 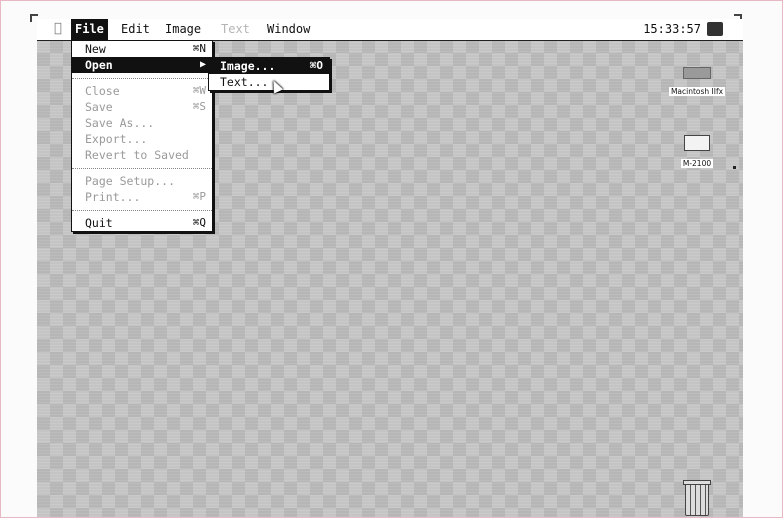 What do you see at coordinates (142, 49) in the screenshot?
I see `menu-item-new: New ⌘N` at bounding box center [142, 49].